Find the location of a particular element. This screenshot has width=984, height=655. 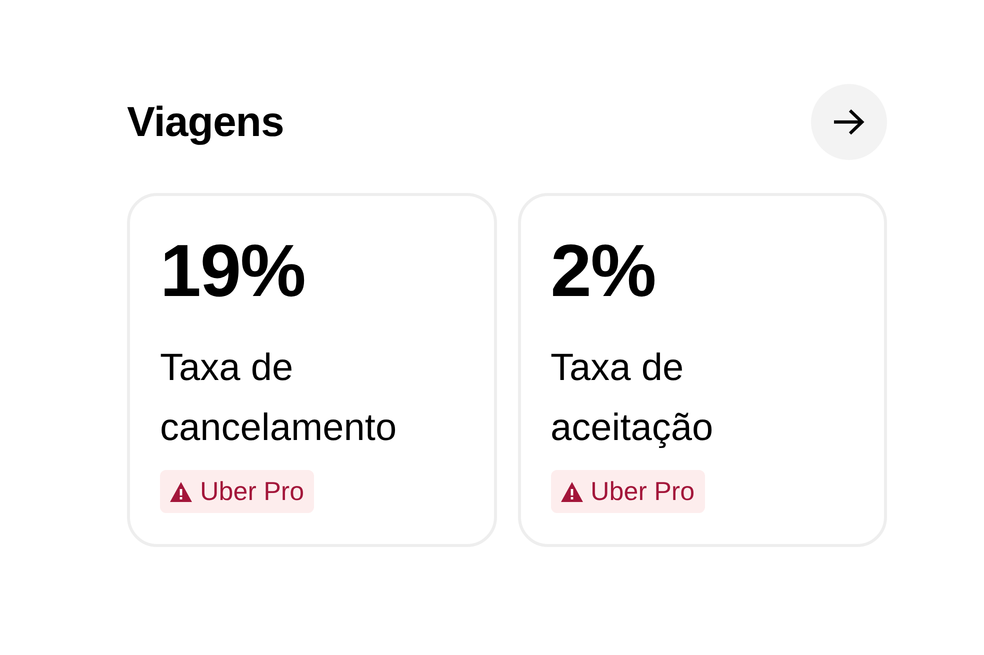

stat-value: 2% is located at coordinates (603, 271).